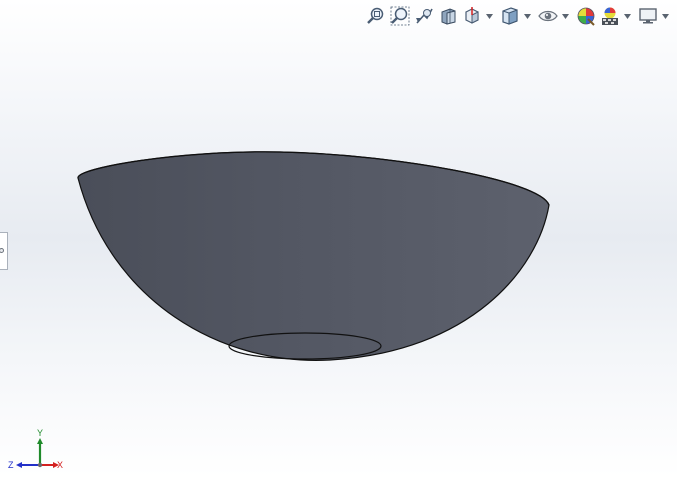 This screenshot has width=677, height=477. What do you see at coordinates (40, 433) in the screenshot?
I see `triad-y-label: Y` at bounding box center [40, 433].